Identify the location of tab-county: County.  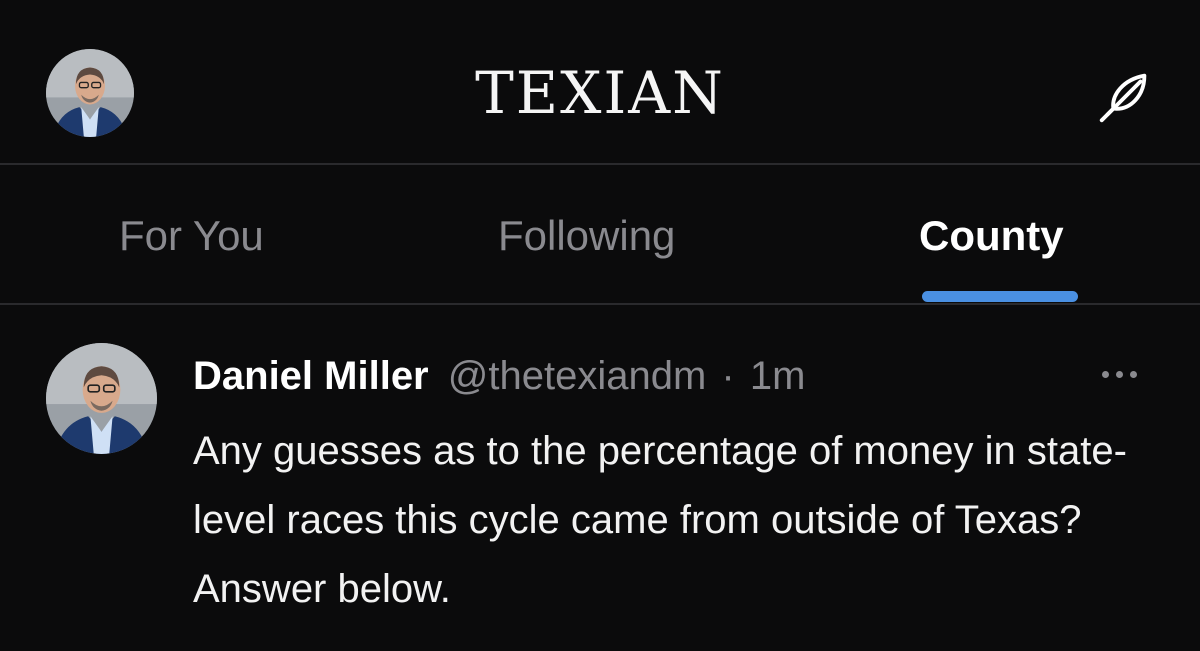
(991, 236).